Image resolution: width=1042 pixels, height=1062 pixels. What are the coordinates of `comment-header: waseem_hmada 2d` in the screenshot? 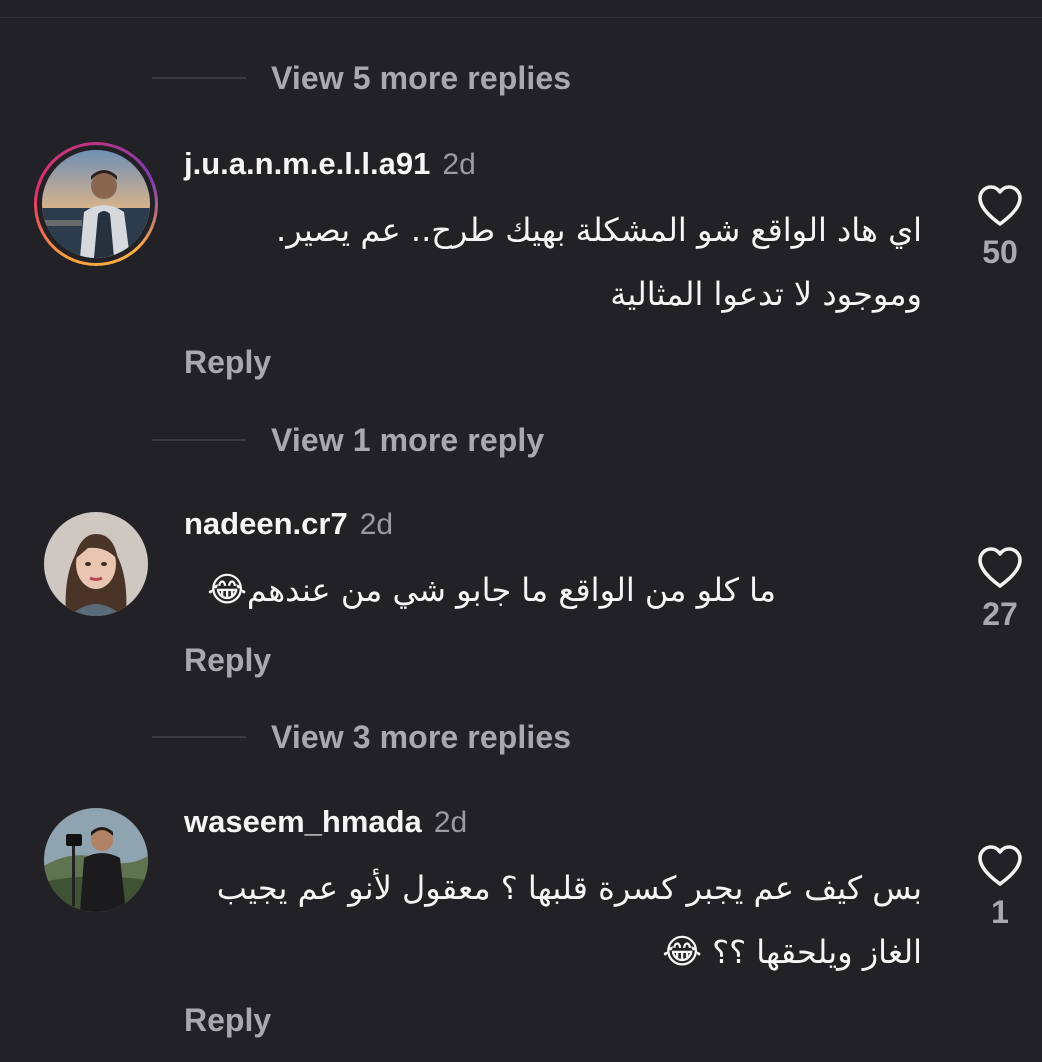 It's located at (325, 822).